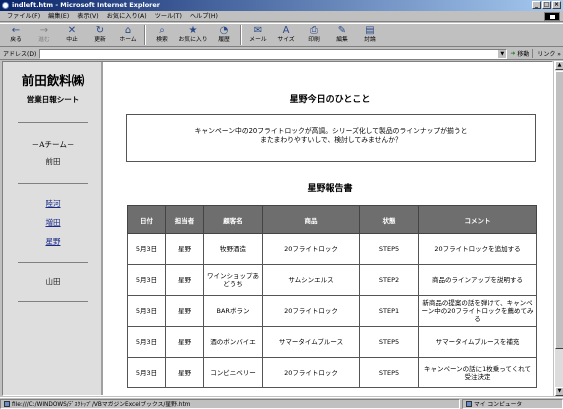 This screenshot has height=409, width=563. Describe the element at coordinates (273, 53) in the screenshot. I see `address-input: ▼` at that location.